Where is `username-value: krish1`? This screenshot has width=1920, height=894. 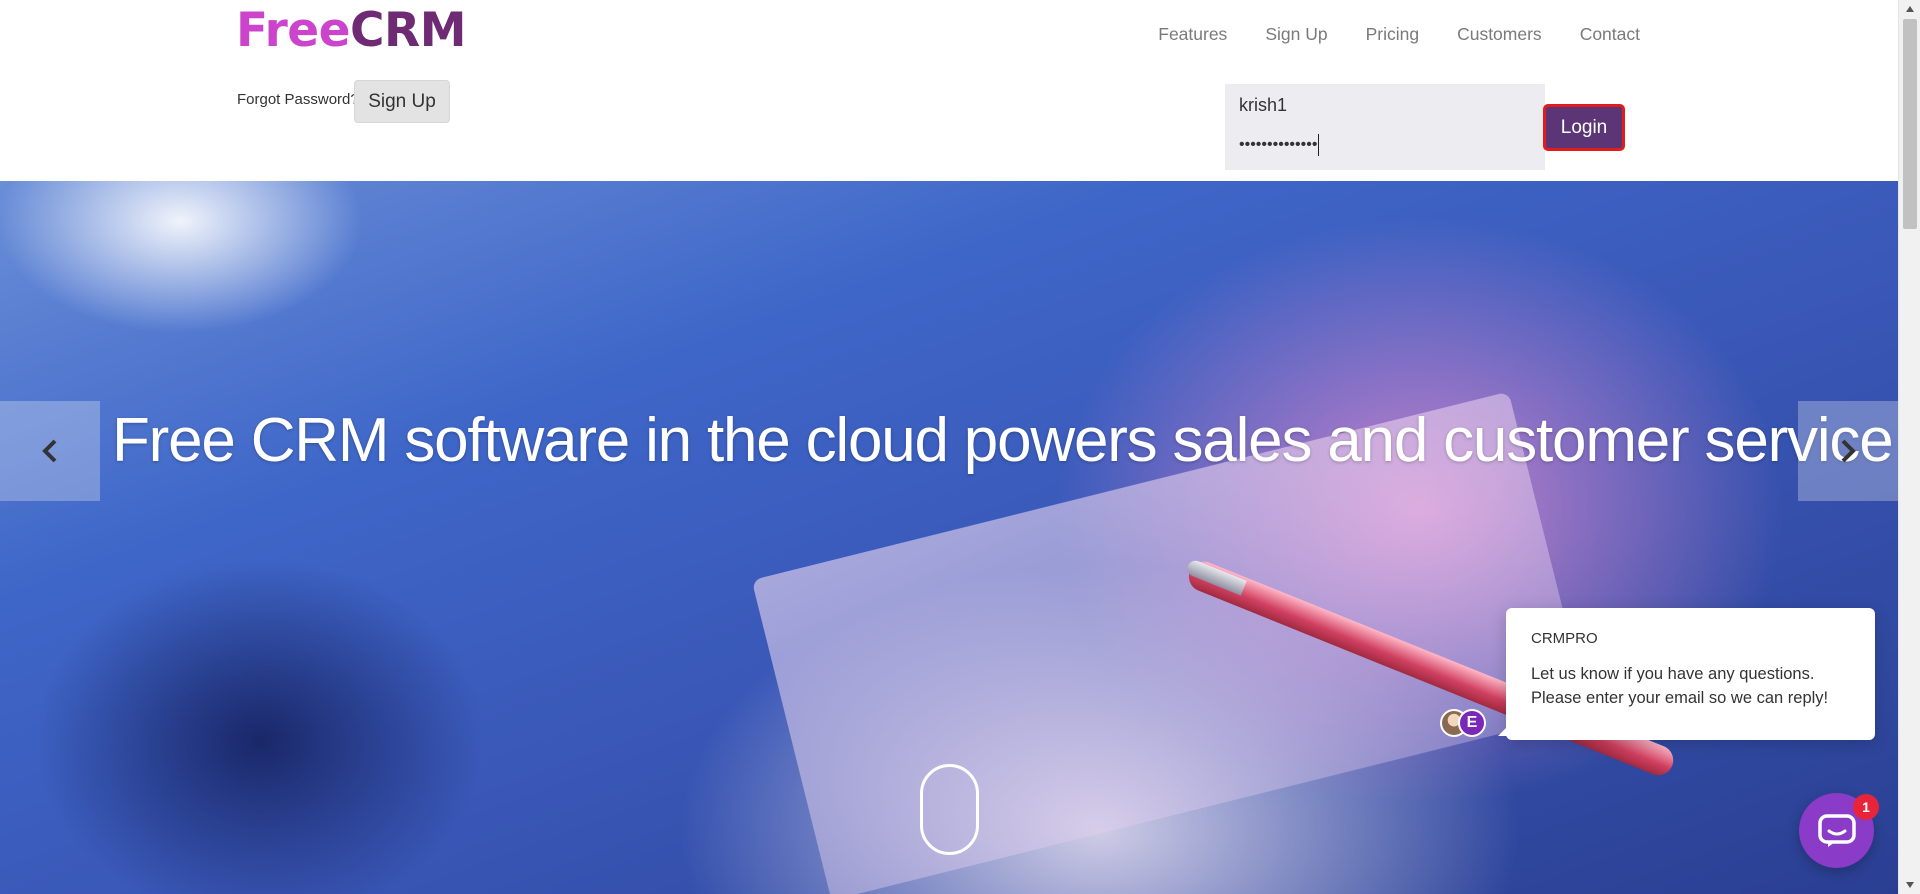
username-value: krish1 is located at coordinates (1263, 105).